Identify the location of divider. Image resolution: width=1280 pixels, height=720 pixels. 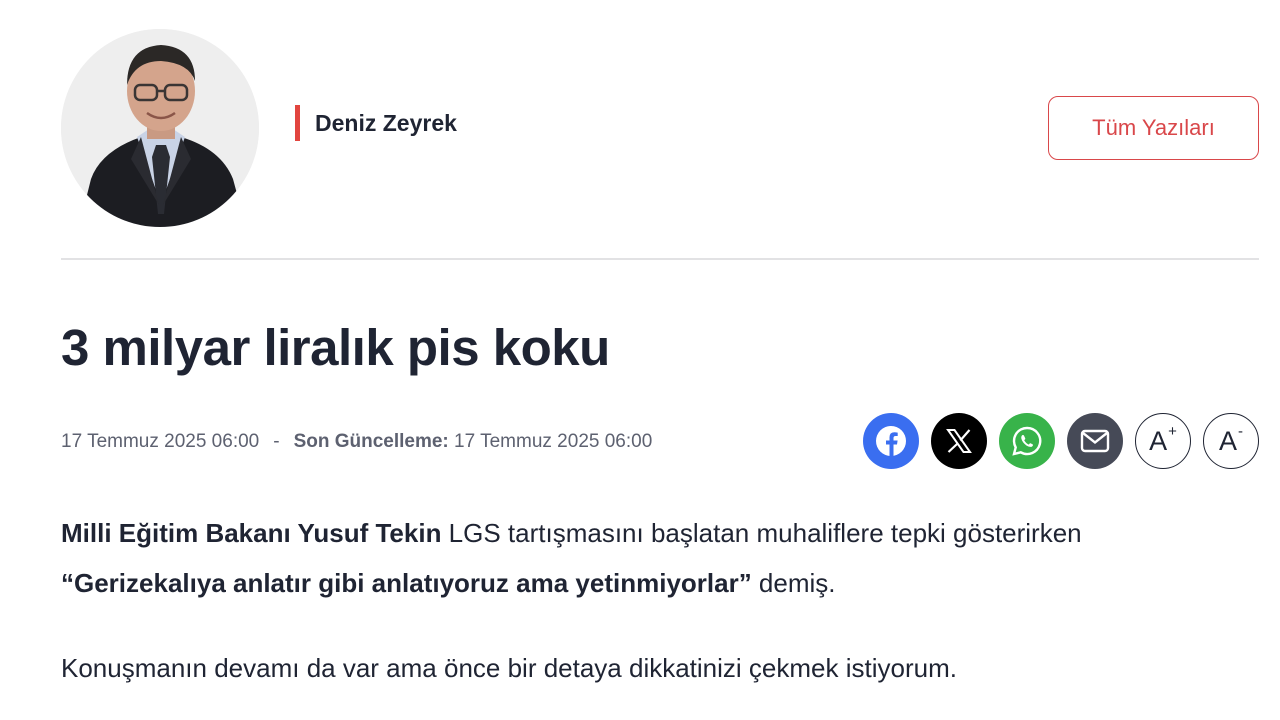
(660, 259).